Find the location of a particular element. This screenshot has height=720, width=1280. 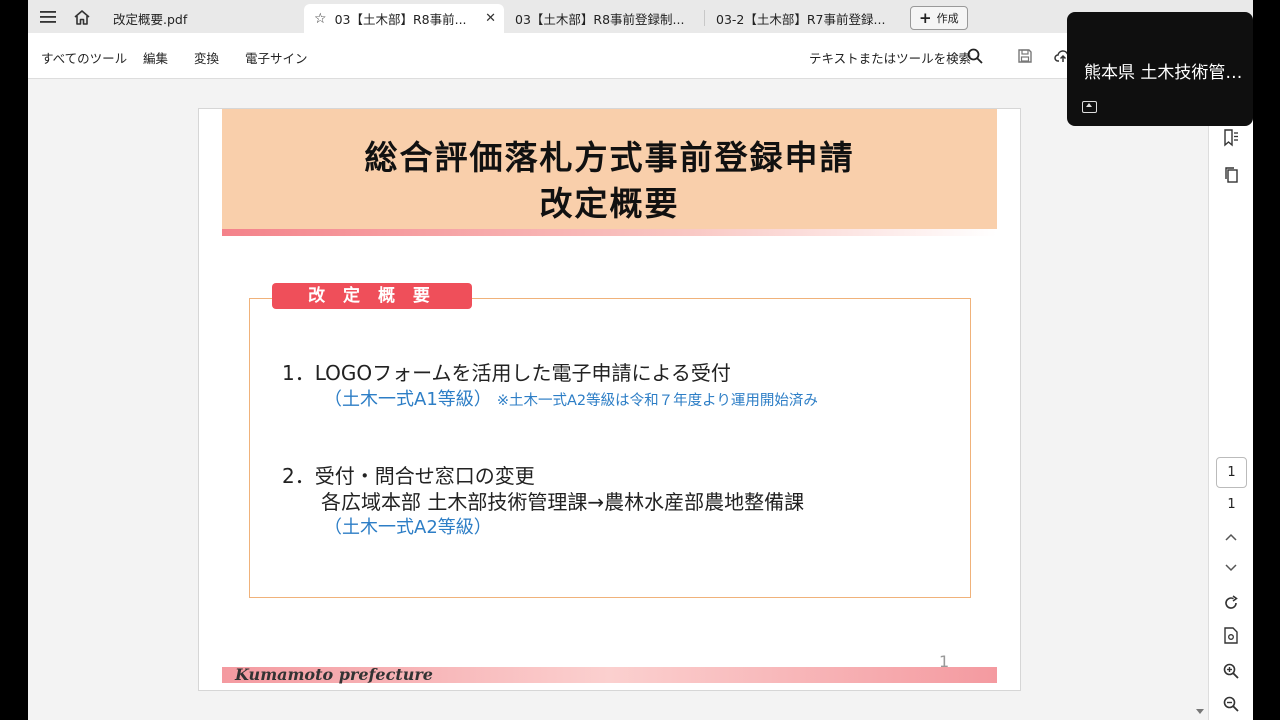

document-title-line1: 総合評価落札方式事前登録申請 is located at coordinates (609, 157).